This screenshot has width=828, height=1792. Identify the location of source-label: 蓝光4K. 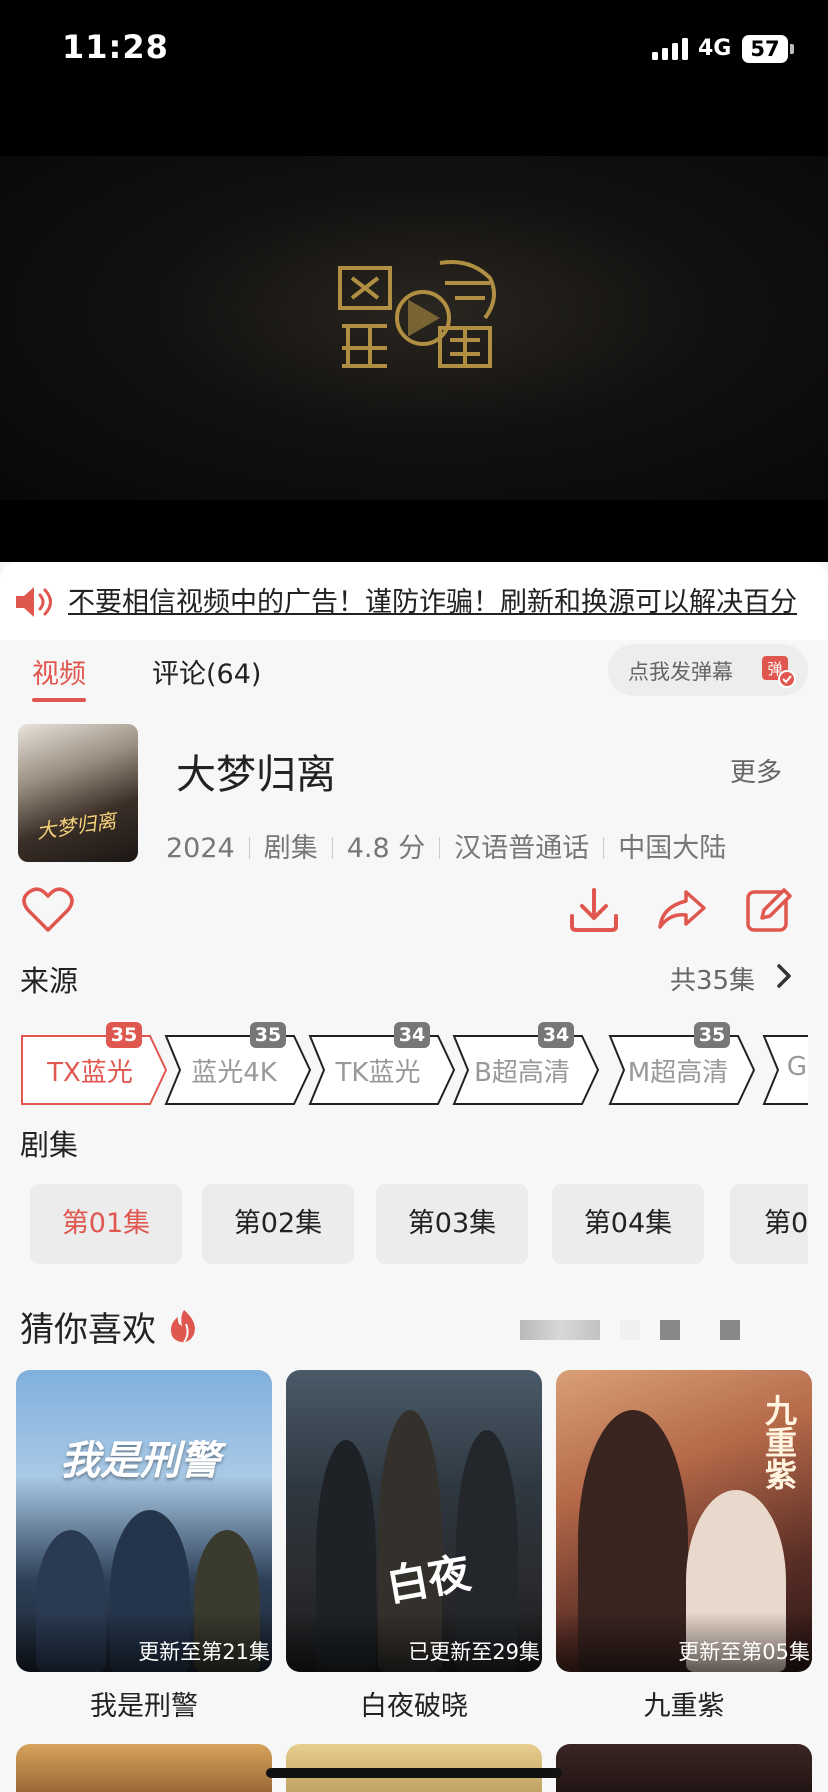
(234, 1073).